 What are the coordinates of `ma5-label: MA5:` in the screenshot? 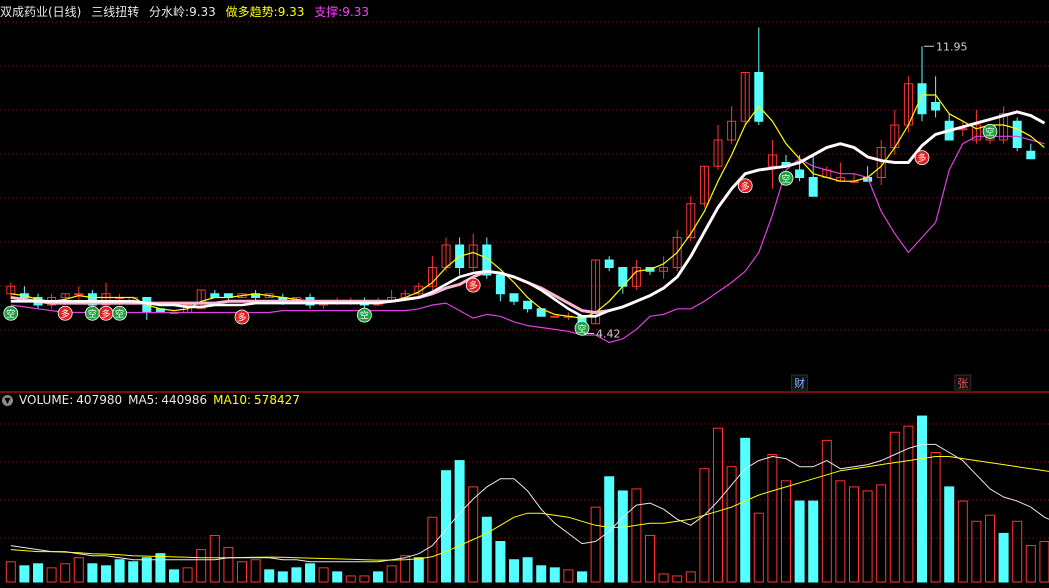 It's located at (143, 400).